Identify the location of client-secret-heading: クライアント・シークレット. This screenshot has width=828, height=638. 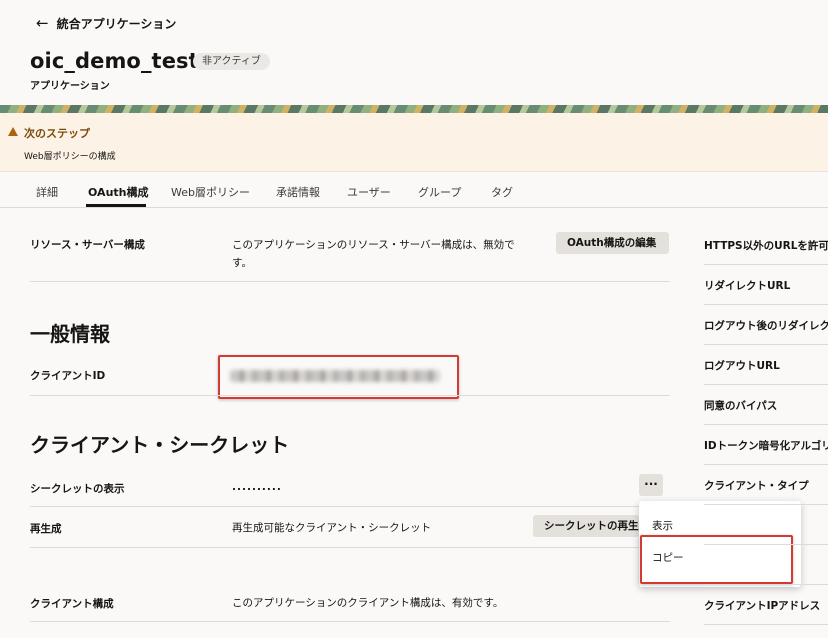
(160, 445).